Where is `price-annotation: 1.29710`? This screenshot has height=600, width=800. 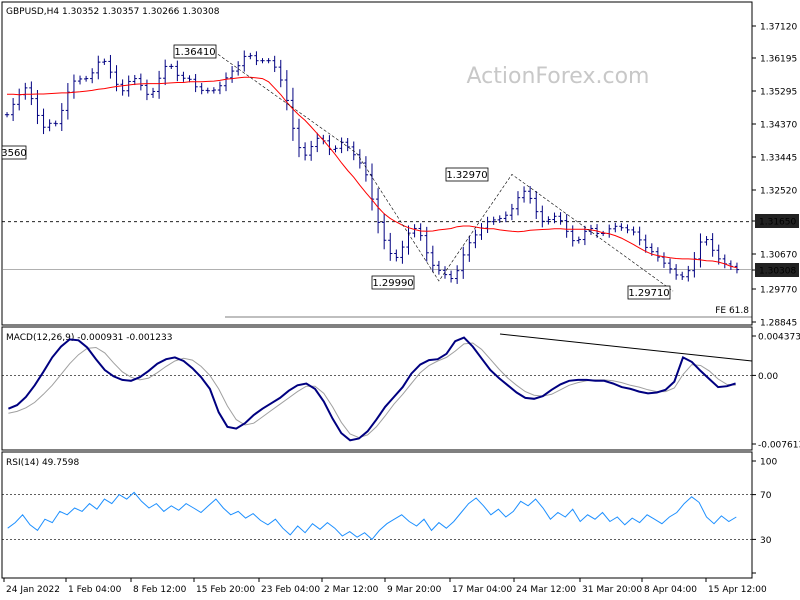 price-annotation: 1.29710 is located at coordinates (649, 292).